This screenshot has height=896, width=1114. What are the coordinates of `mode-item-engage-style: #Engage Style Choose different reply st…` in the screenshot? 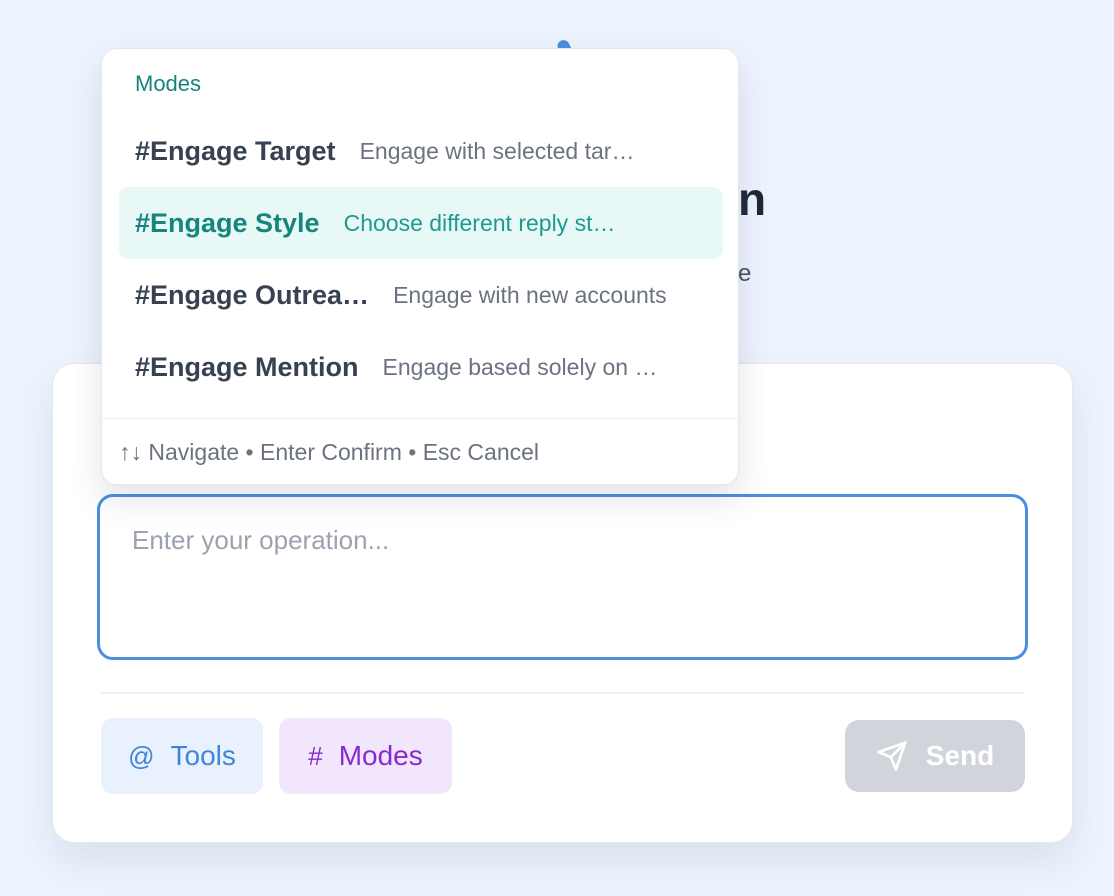 It's located at (421, 223).